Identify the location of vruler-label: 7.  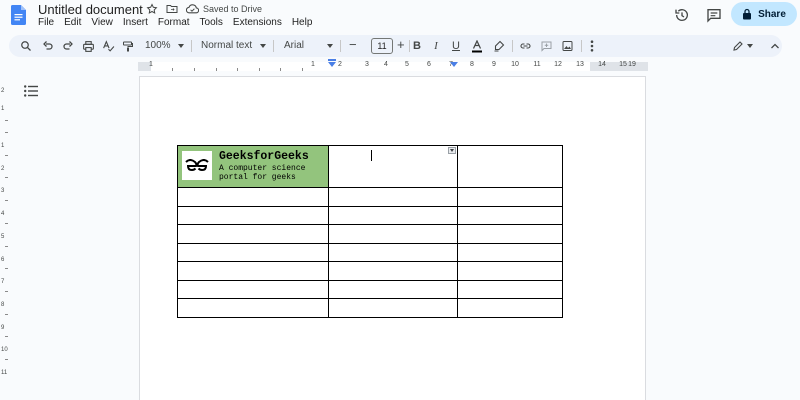
(3, 282).